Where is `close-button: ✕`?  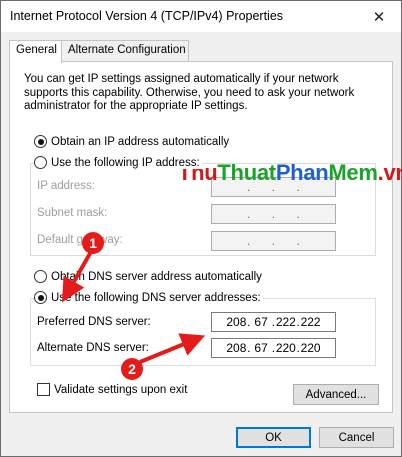 close-button: ✕ is located at coordinates (379, 16).